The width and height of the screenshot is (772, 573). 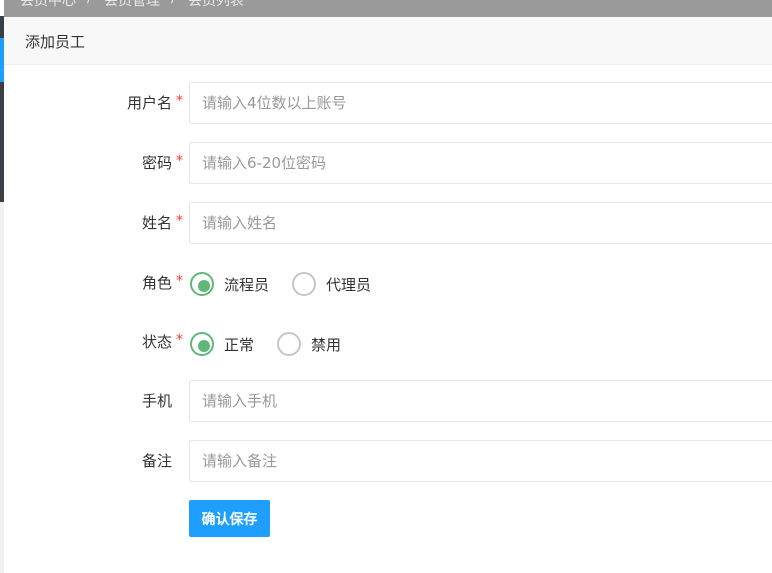 I want to click on form-row-remark: 备注, so click(x=386, y=462).